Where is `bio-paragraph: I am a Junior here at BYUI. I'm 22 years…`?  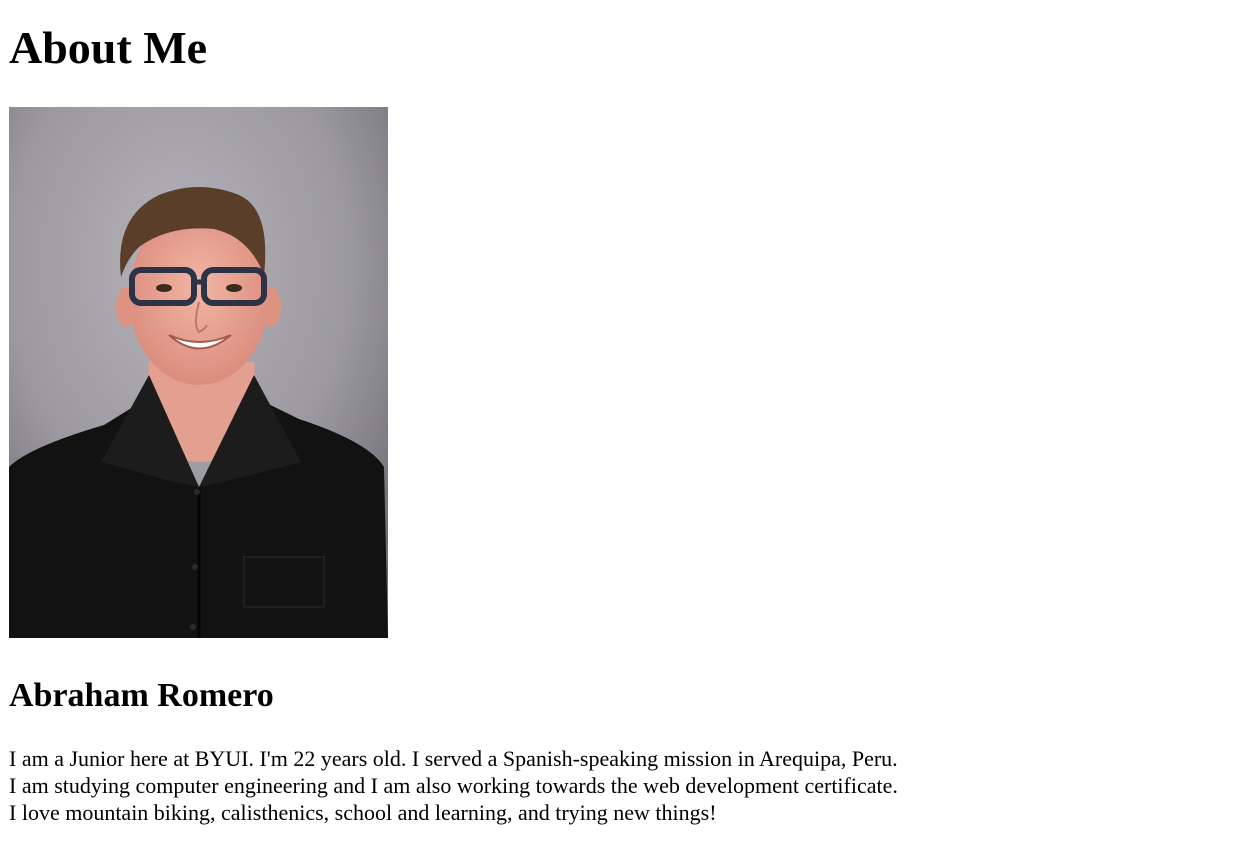 bio-paragraph: I am a Junior here at BYUI. I'm 22 years… is located at coordinates (453, 785).